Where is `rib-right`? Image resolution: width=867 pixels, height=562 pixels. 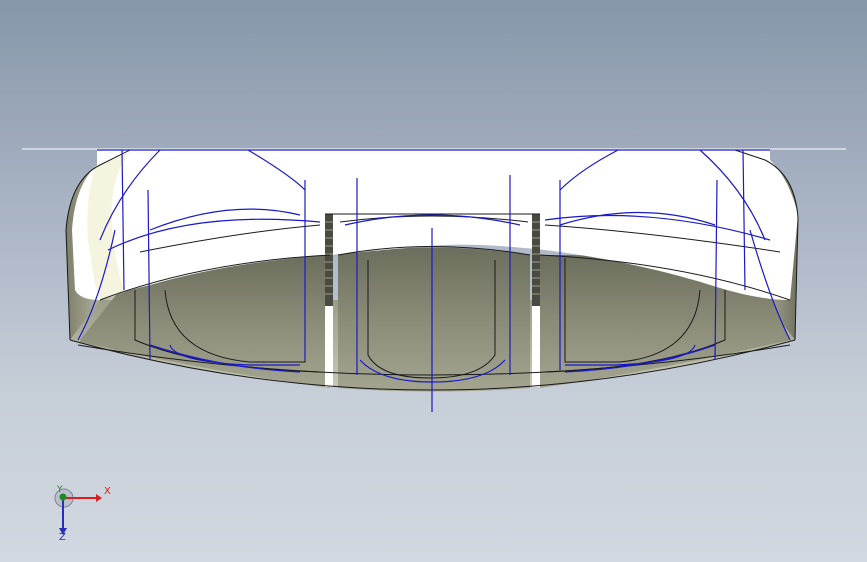
rib-right is located at coordinates (536, 346).